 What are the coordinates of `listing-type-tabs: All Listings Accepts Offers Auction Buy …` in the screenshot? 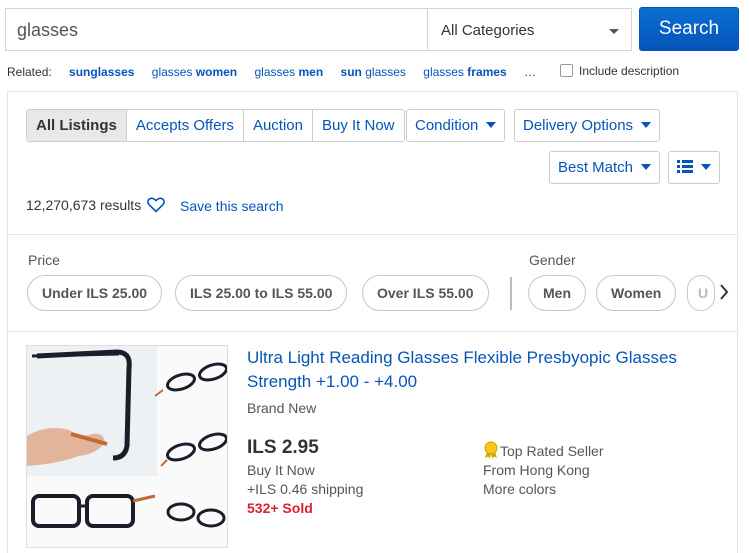 It's located at (215, 125).